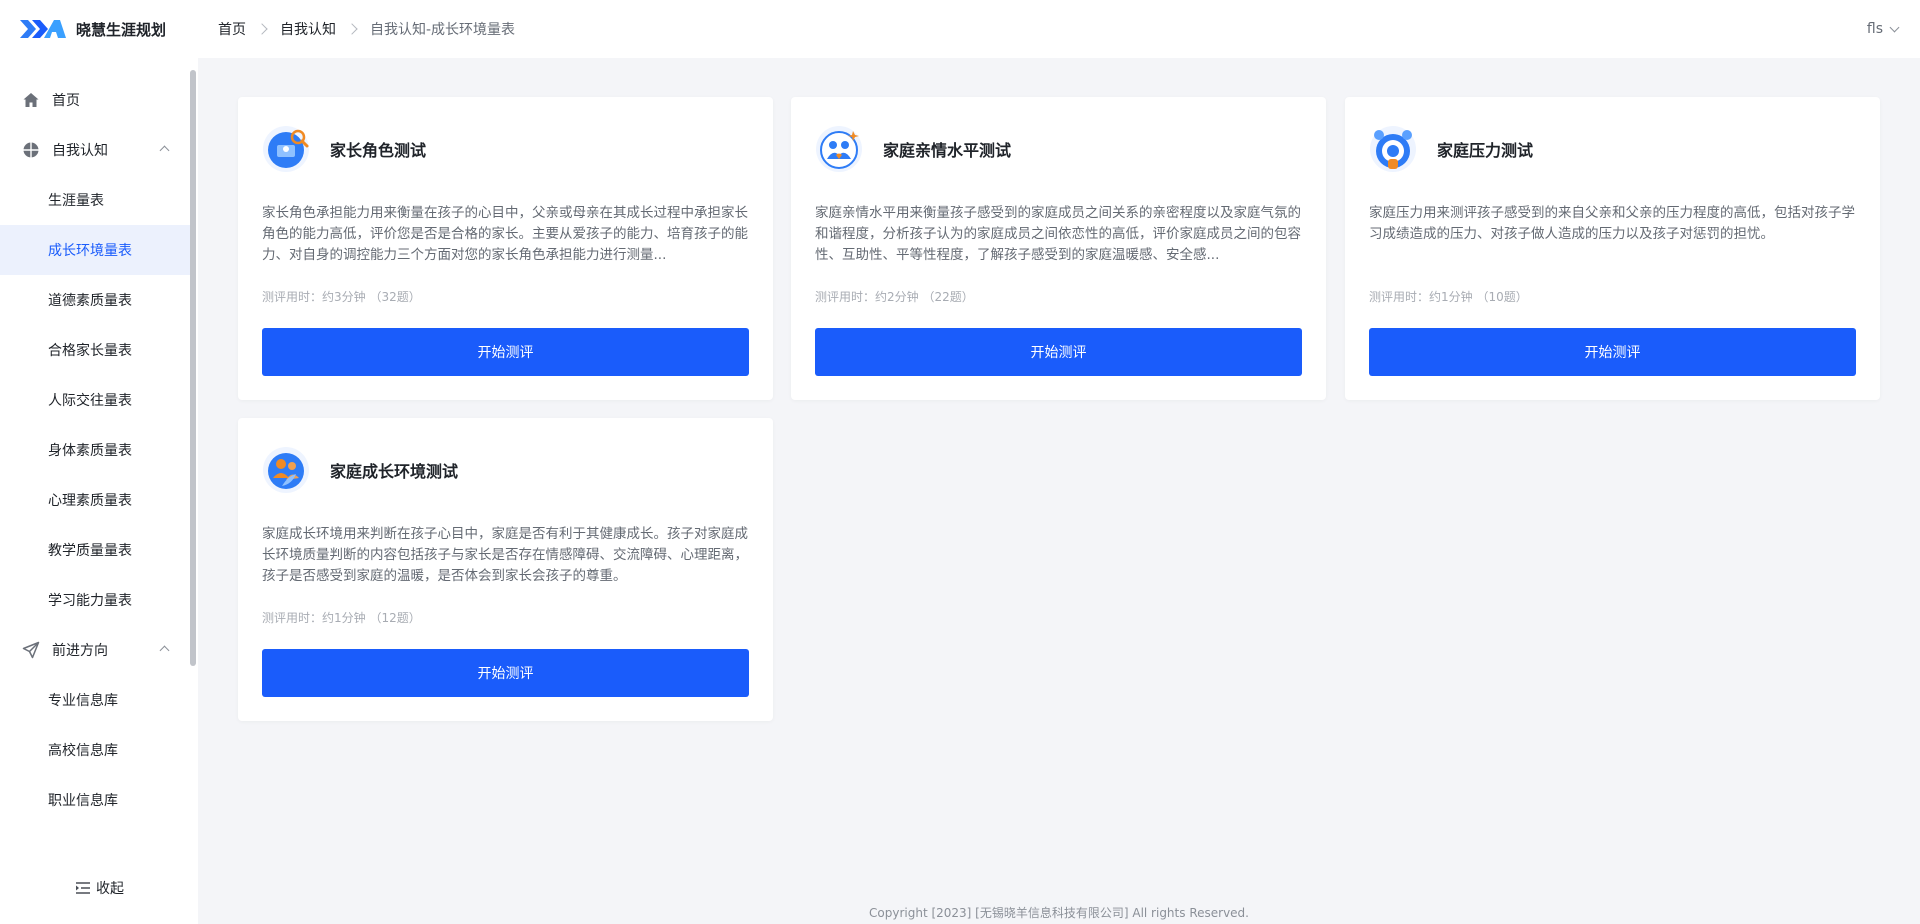 This screenshot has width=1920, height=924. I want to click on brand: 晓慧生涯规划, so click(99, 29).